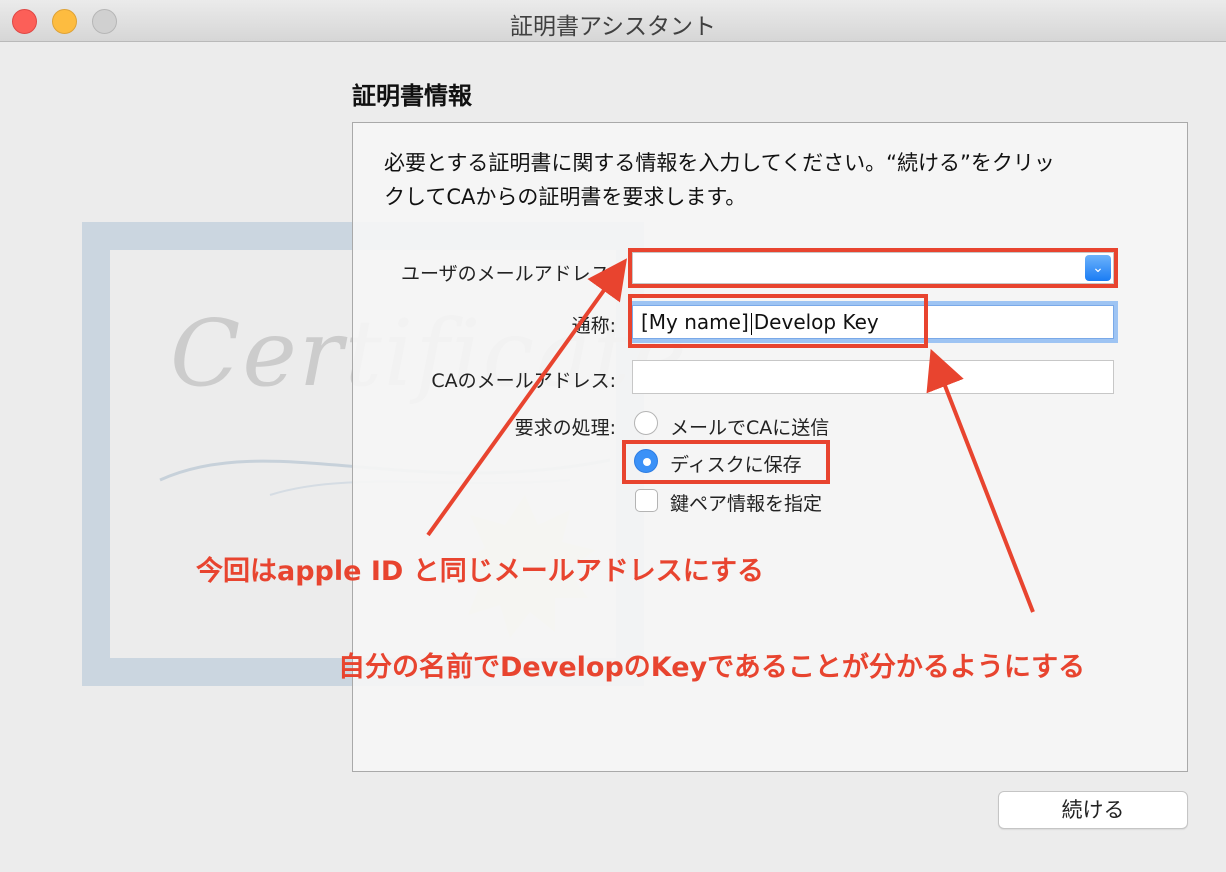  I want to click on window-title: 証明書アシスタント, so click(613, 27).